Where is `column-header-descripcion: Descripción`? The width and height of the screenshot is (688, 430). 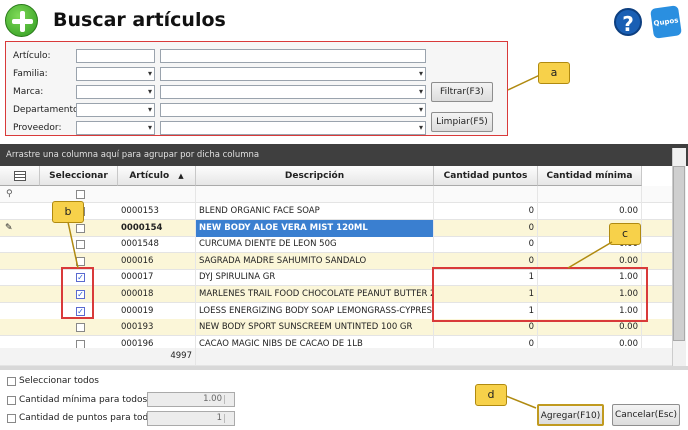 column-header-descripcion: Descripción is located at coordinates (315, 176).